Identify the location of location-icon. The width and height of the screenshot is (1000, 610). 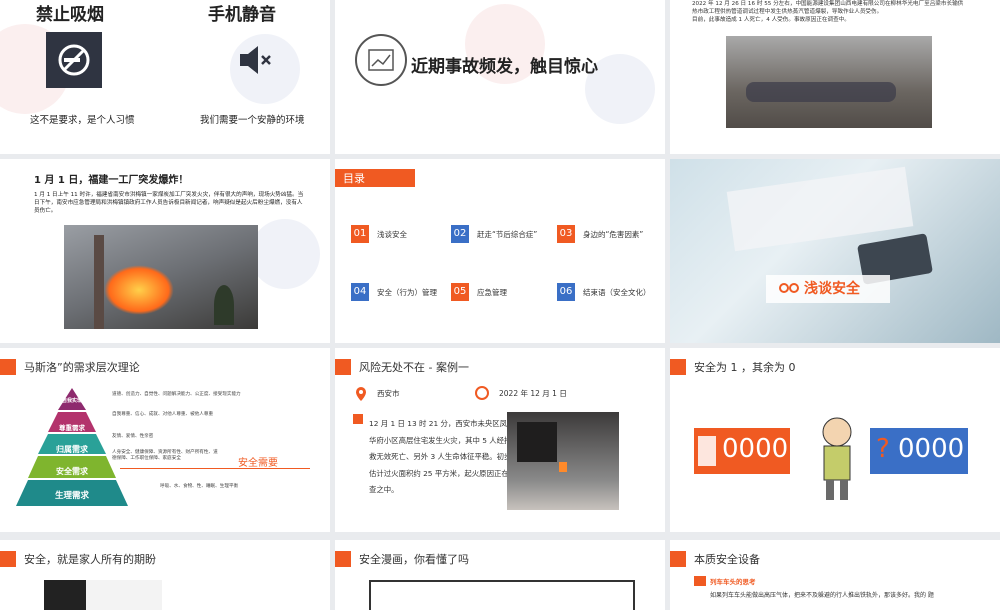
(361, 393).